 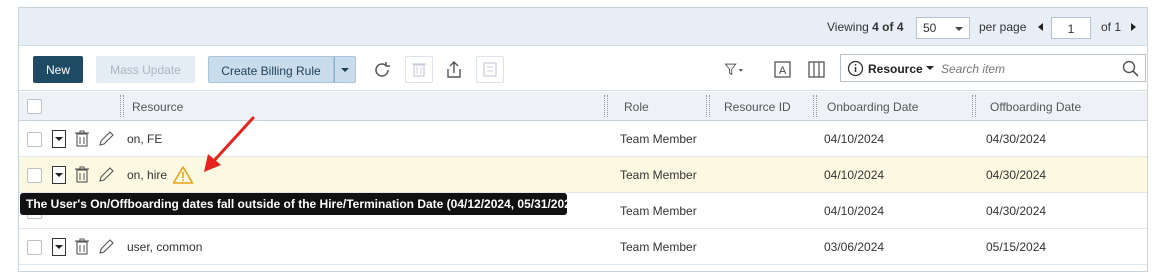 I want to click on offboarding-date-cell: 05/15/2024, so click(x=1016, y=247).